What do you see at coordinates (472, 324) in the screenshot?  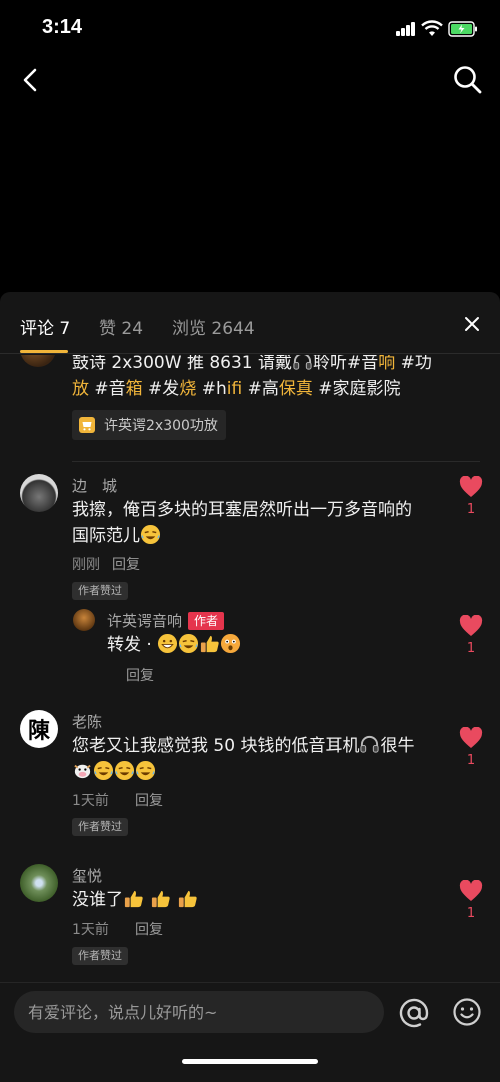 I see `close-button` at bounding box center [472, 324].